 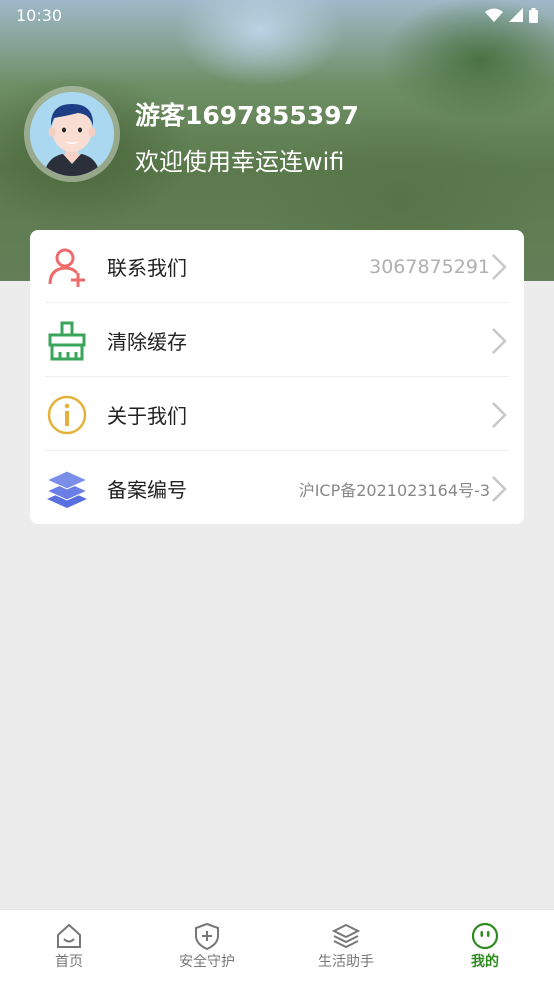 I want to click on menu-item-label: 清除缓存, so click(x=147, y=342).